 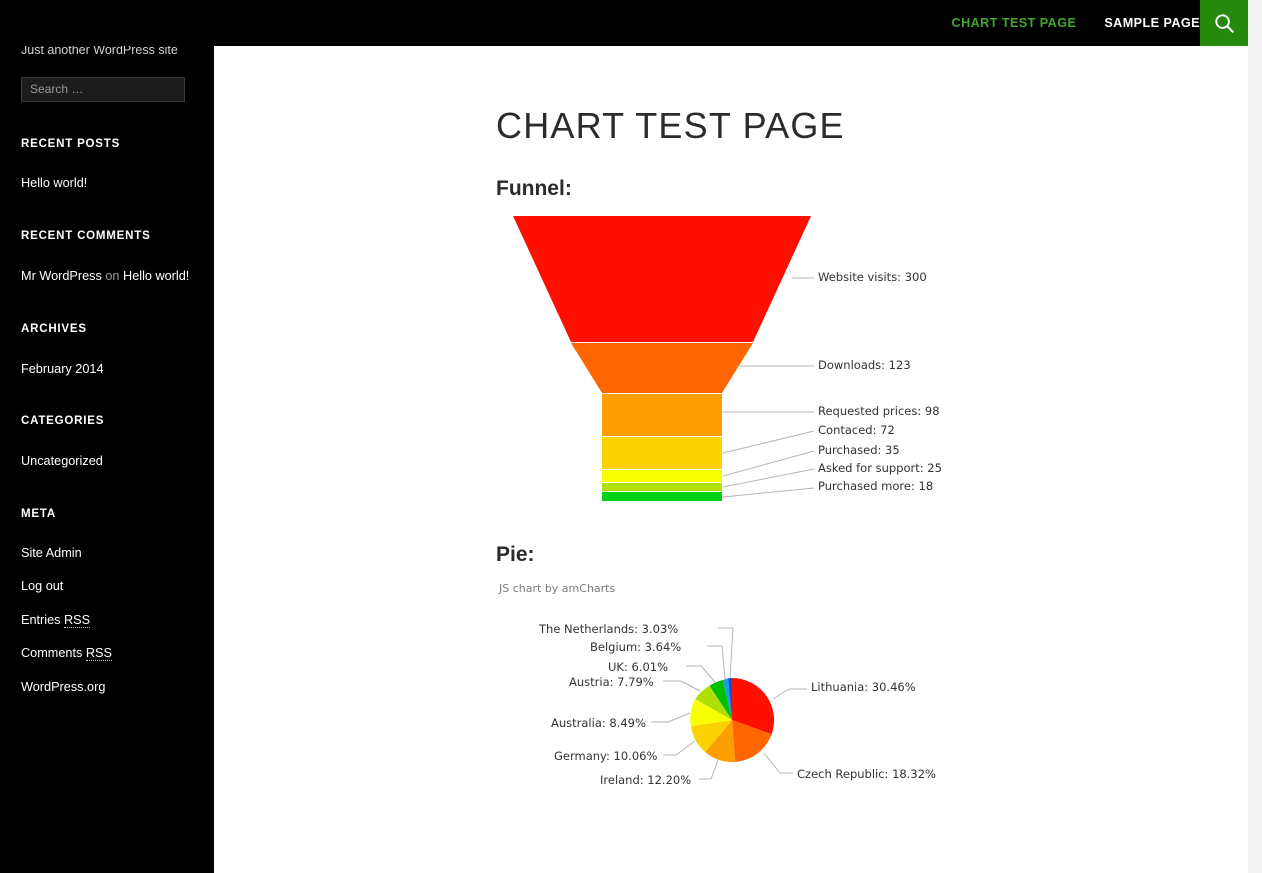 I want to click on page-title: Chart Test Page, so click(x=670, y=125).